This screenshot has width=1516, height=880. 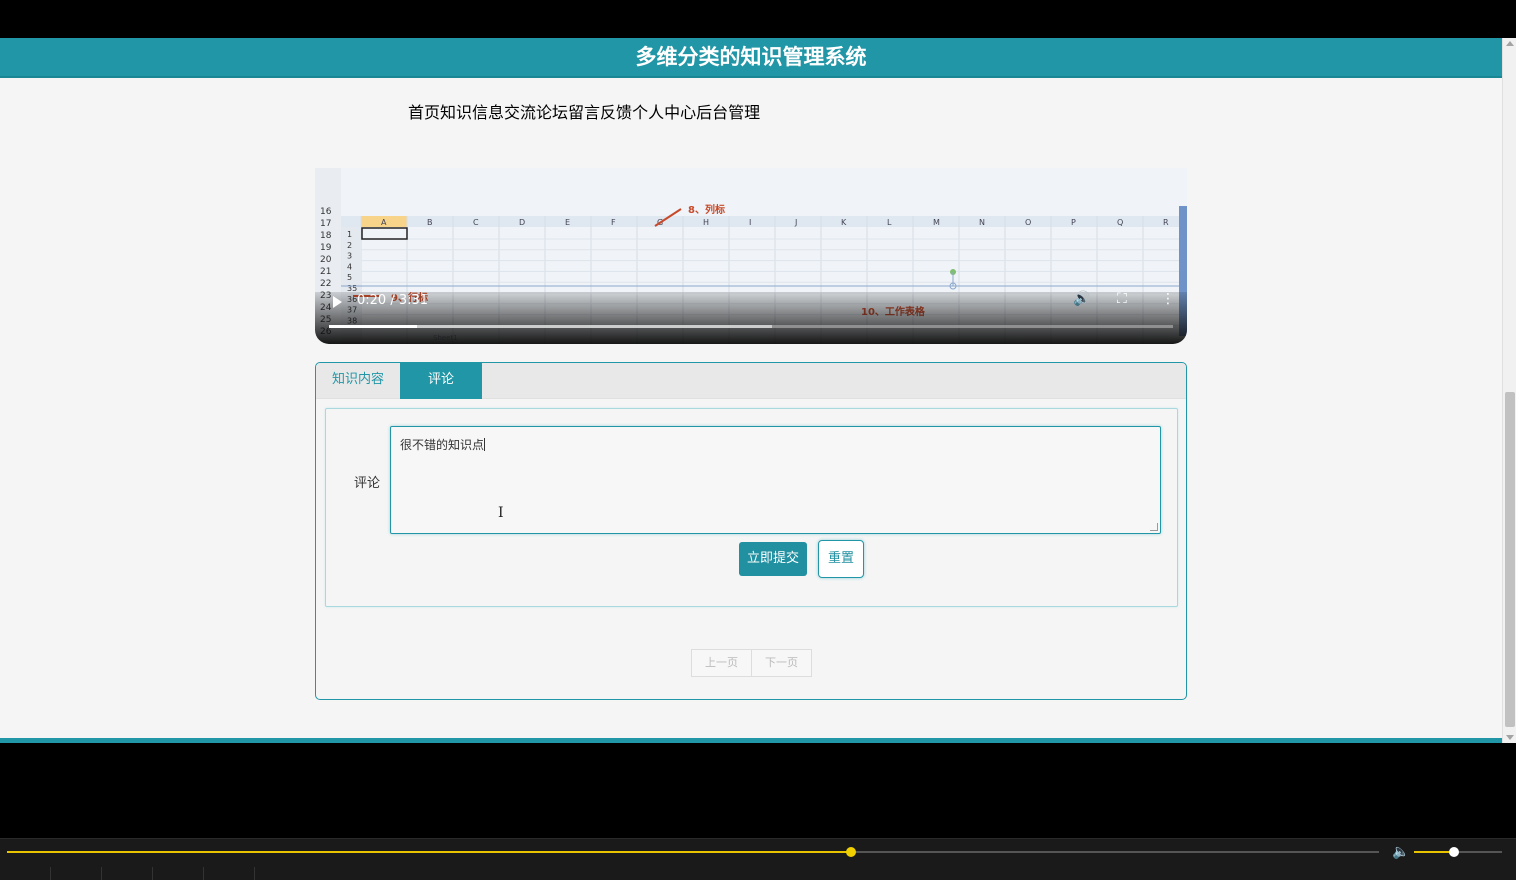 I want to click on row-number: 17, so click(x=325, y=224).